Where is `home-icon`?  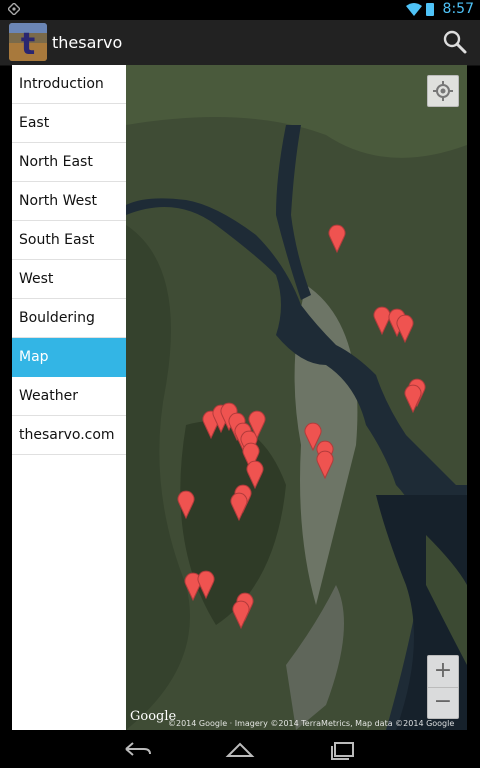
home-icon is located at coordinates (240, 749).